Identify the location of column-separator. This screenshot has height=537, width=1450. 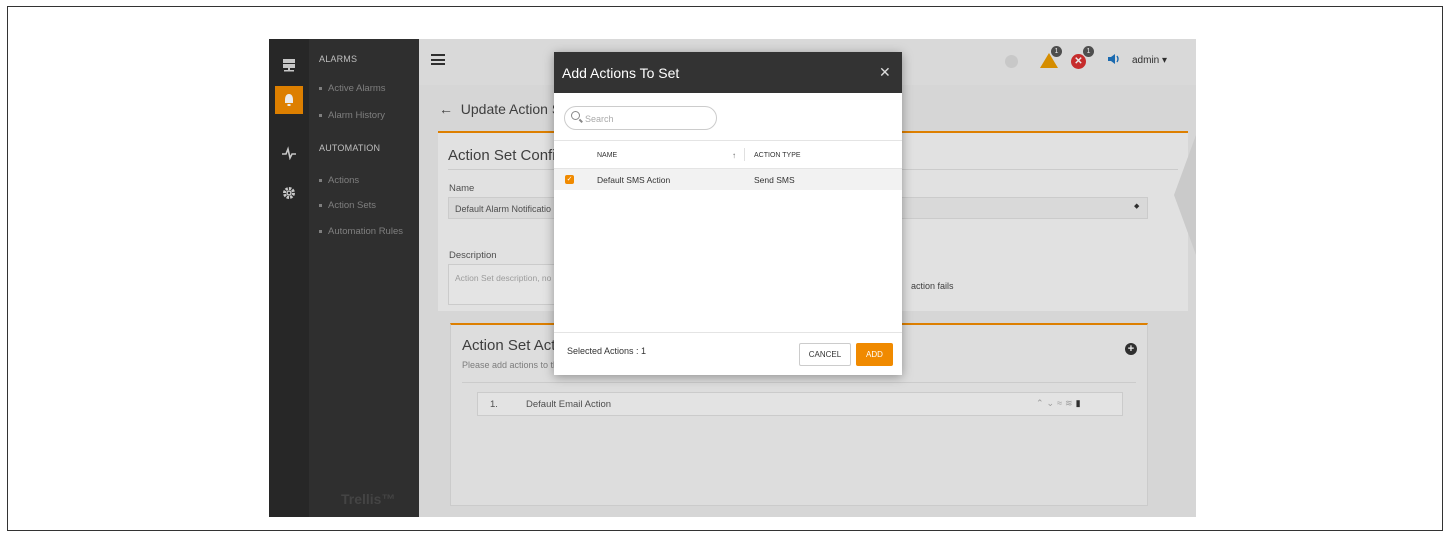
(744, 154).